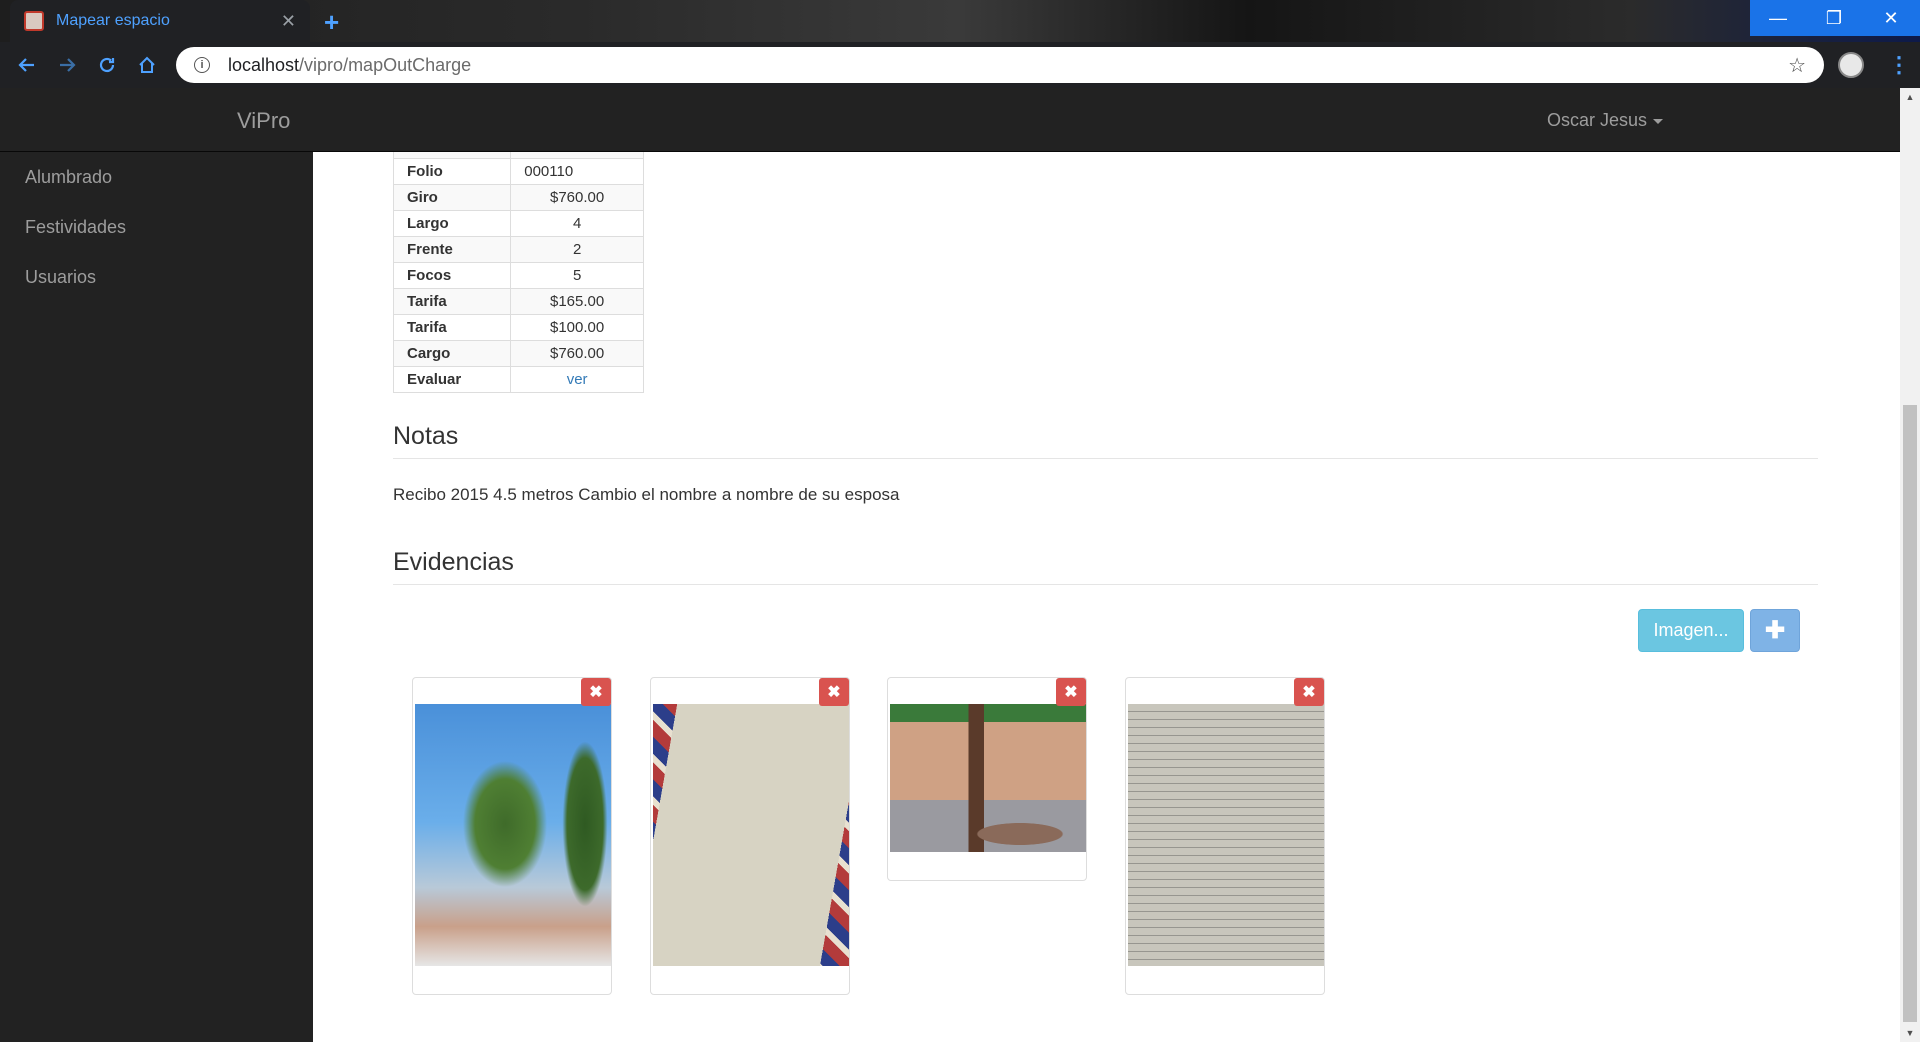  What do you see at coordinates (452, 353) in the screenshot?
I see `row-label: Cargo` at bounding box center [452, 353].